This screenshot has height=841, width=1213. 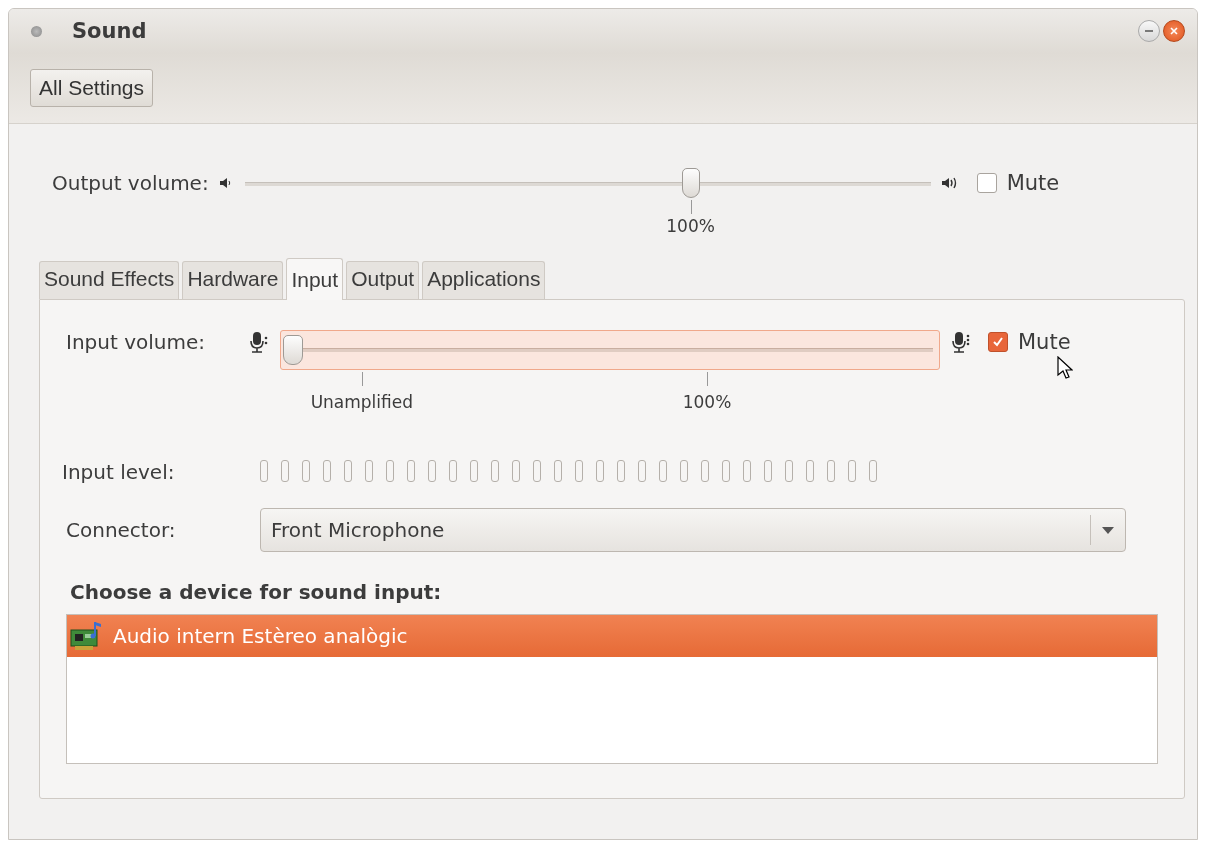 I want to click on tab: Applications, so click(x=484, y=280).